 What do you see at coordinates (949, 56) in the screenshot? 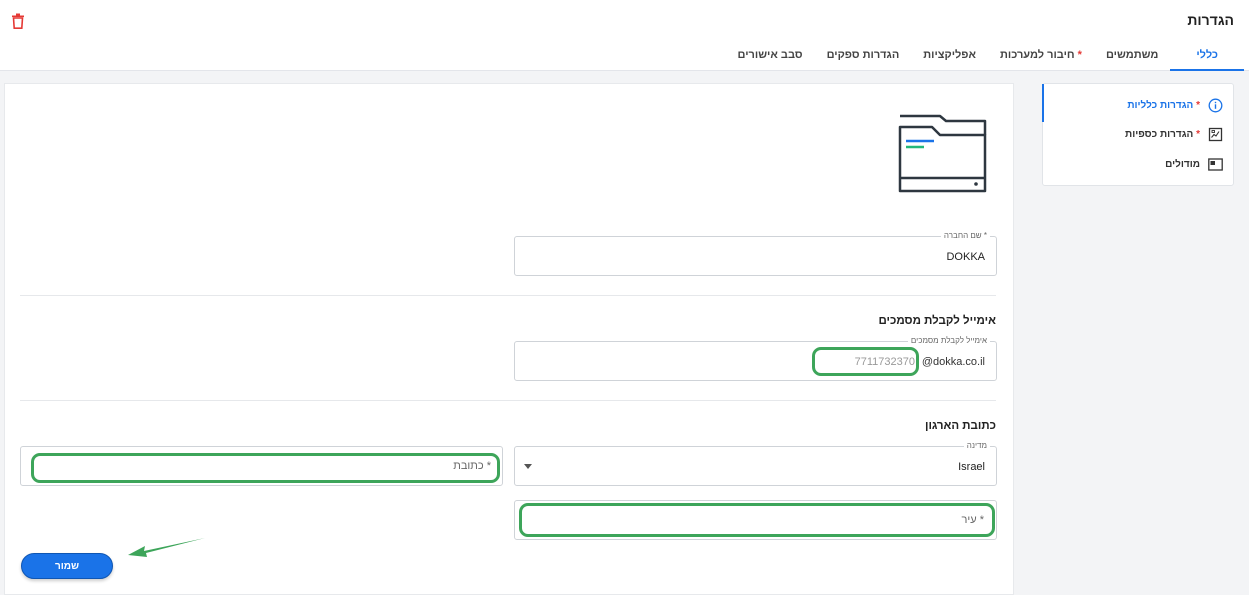
I see `tab-applications: אפליקציות` at bounding box center [949, 56].